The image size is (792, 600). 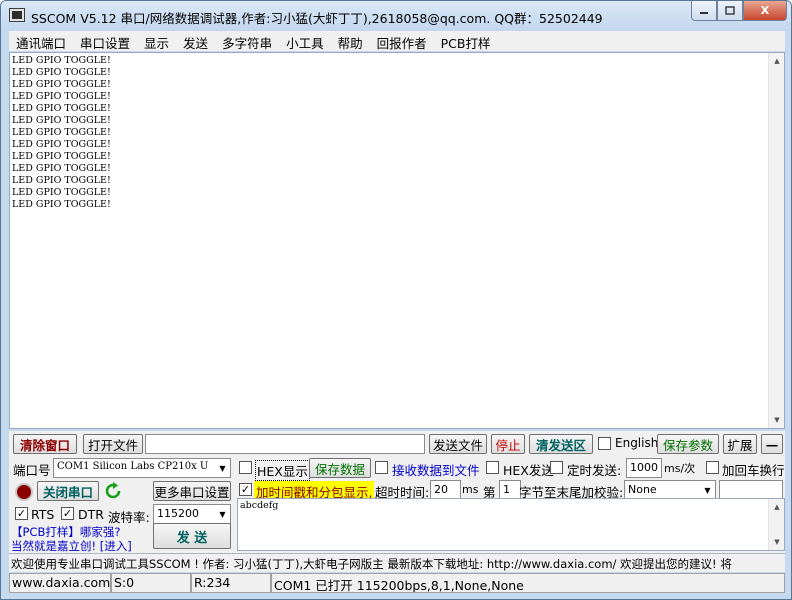 I want to click on clear-window-button: 清除窗口, so click(x=45, y=444).